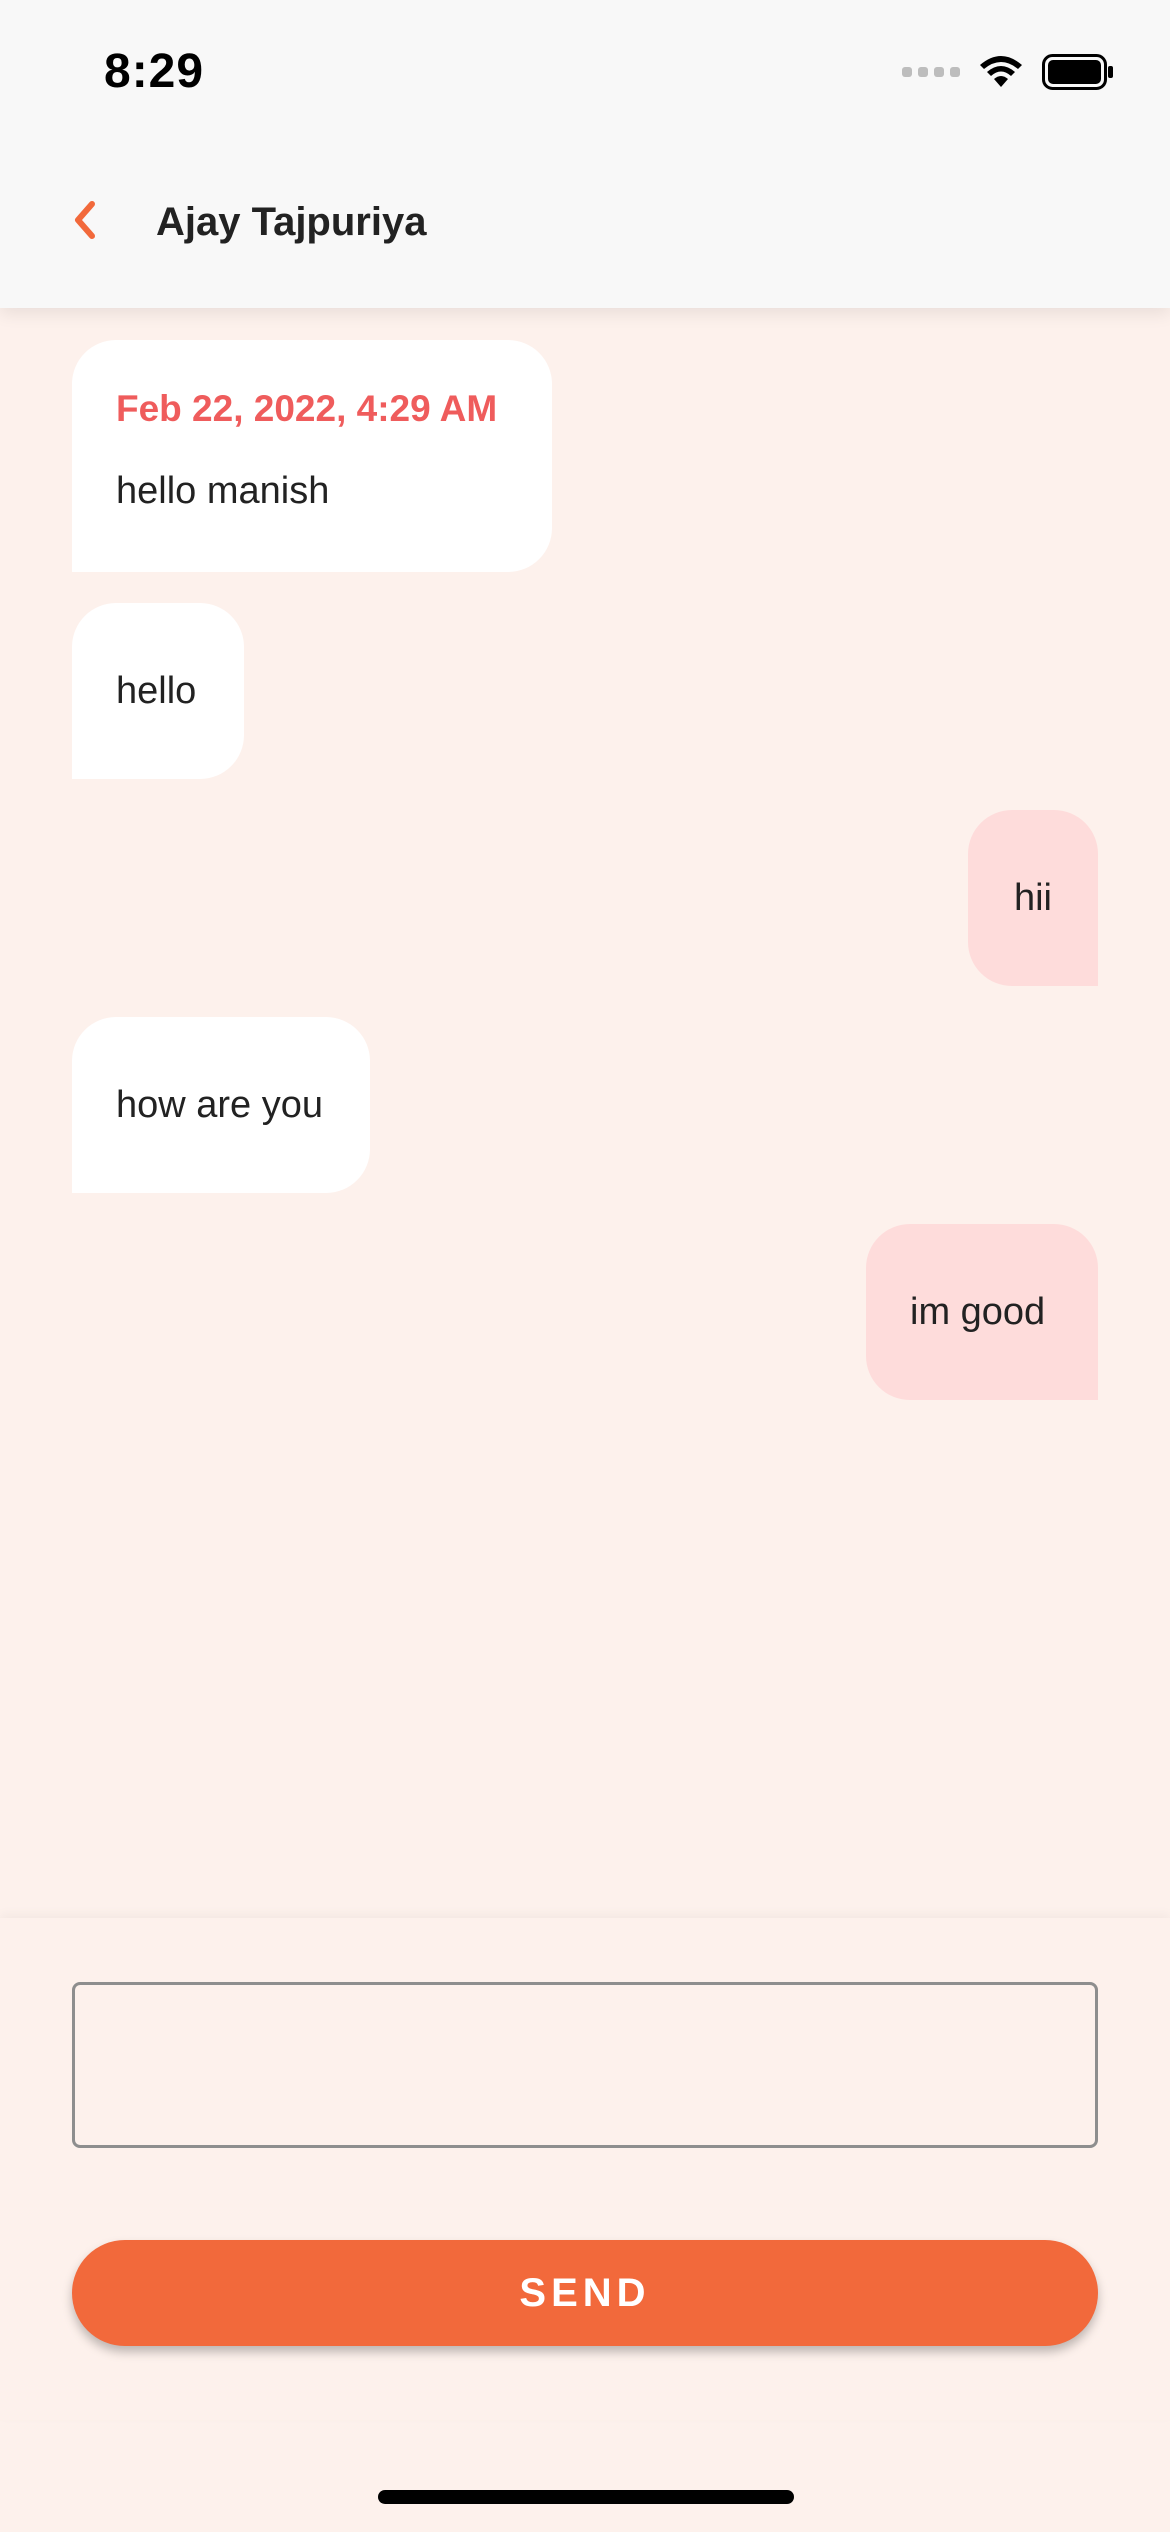 This screenshot has width=1170, height=2532. I want to click on message-bubble-outgoing: im good, so click(982, 1312).